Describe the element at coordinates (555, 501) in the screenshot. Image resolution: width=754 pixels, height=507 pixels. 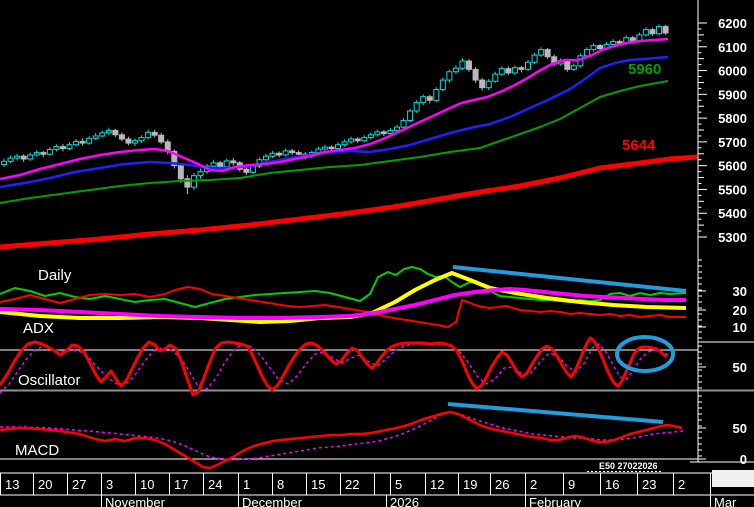
I see `month-label: February` at that location.